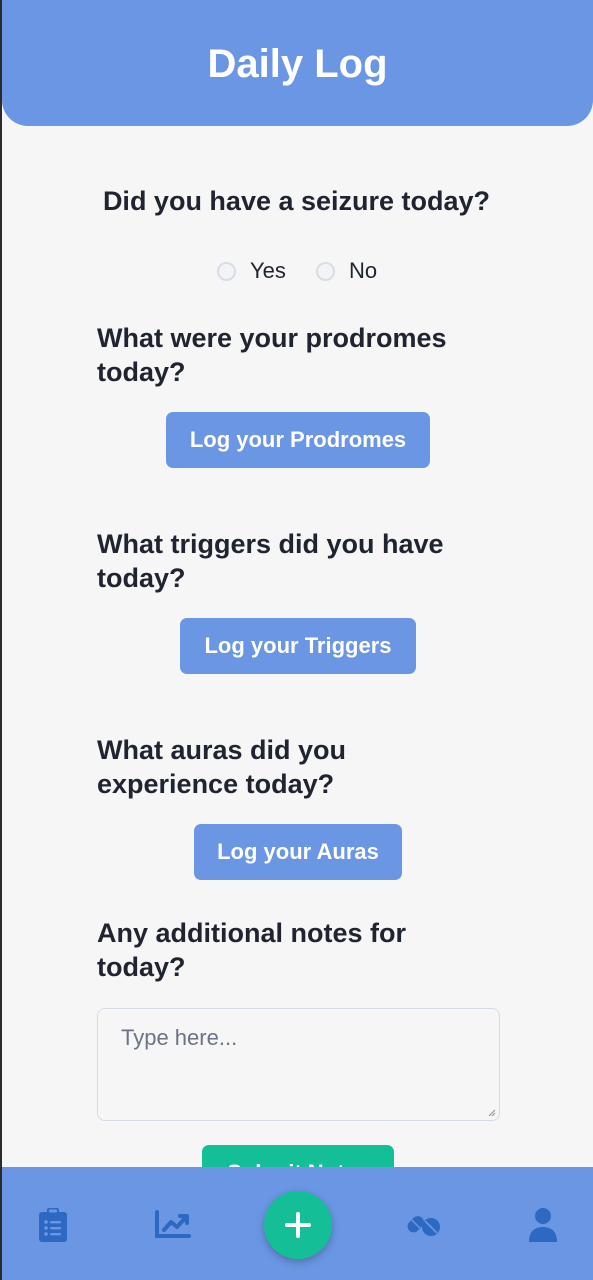 The height and width of the screenshot is (1280, 593). I want to click on prodromes-question: What were your prodromes today?, so click(272, 355).